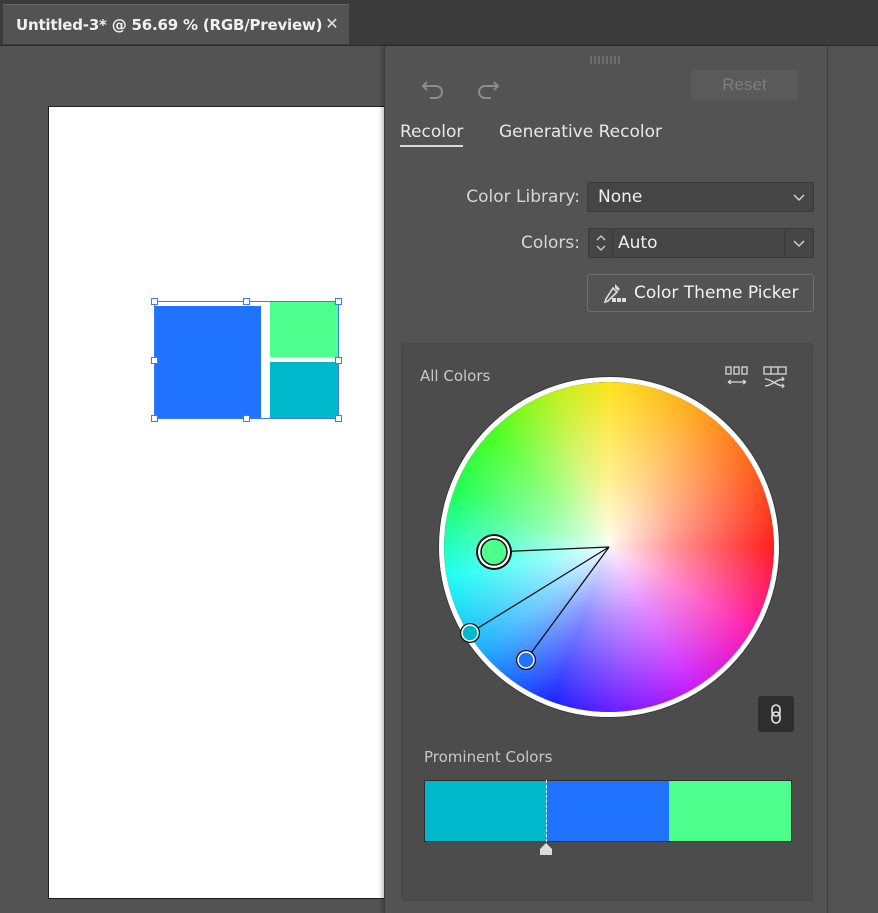 The width and height of the screenshot is (878, 913). I want to click on color-wheel-markers, so click(535, 602).